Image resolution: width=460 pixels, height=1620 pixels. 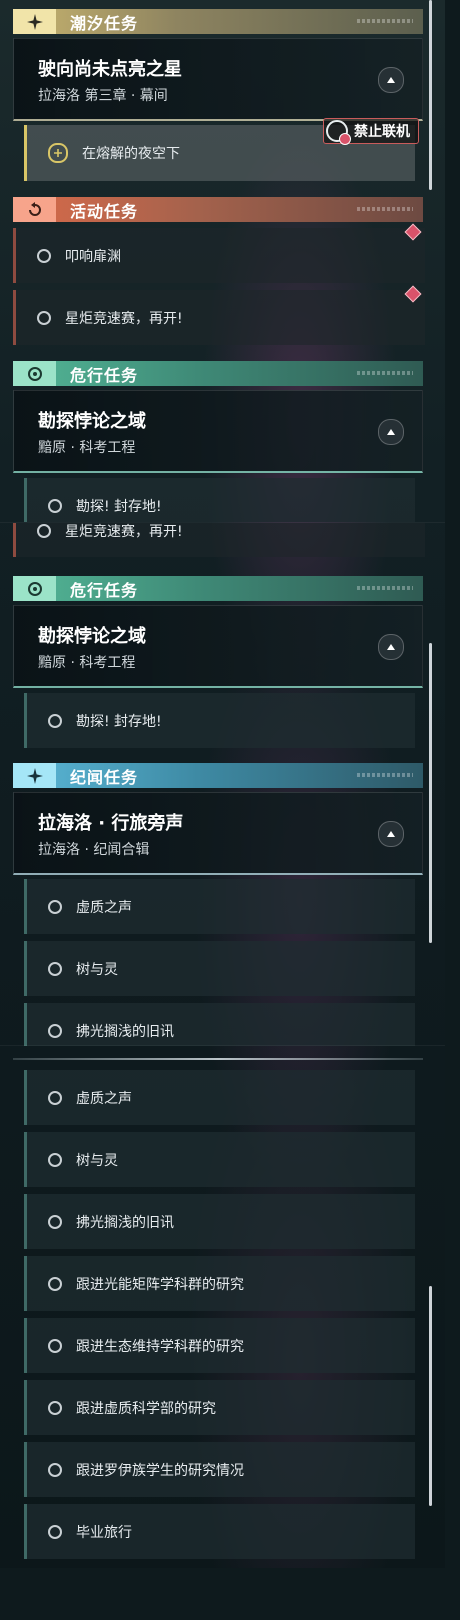 What do you see at coordinates (103, 96) in the screenshot?
I see `quest-subtitle: 拉海洛 第三章 · 幕间` at bounding box center [103, 96].